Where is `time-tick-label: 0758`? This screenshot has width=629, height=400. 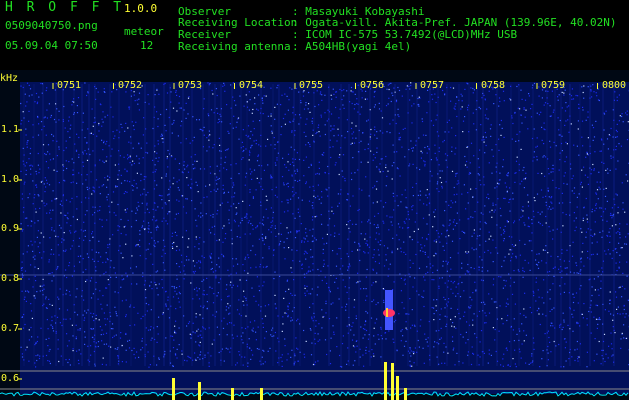 time-tick-label: 0758 is located at coordinates (493, 85).